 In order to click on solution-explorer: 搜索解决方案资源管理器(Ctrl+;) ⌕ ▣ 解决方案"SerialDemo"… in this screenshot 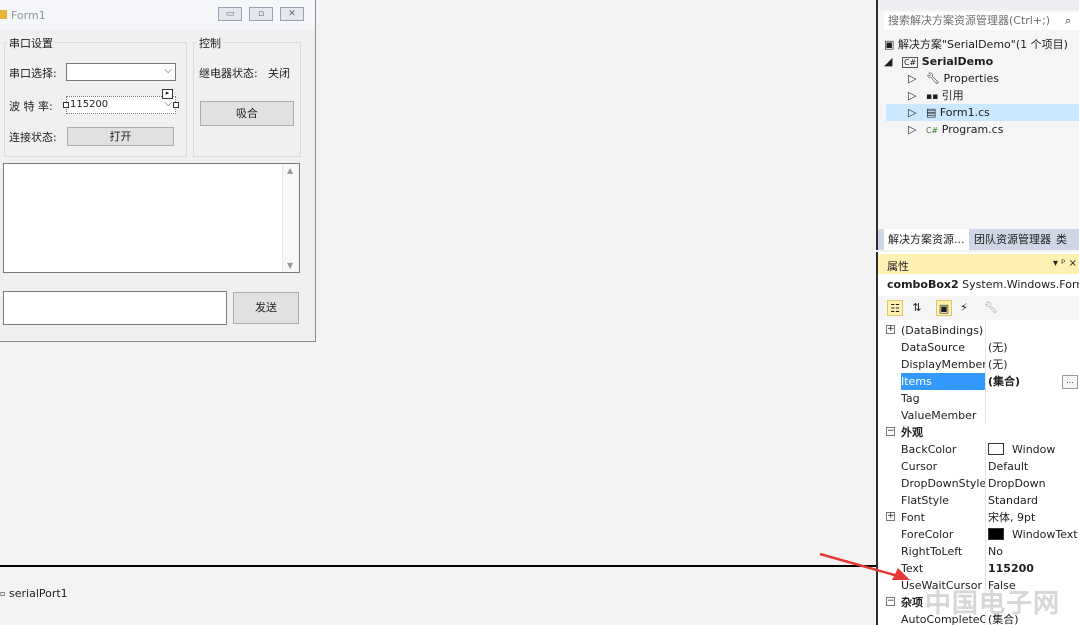, I will do `click(977, 133)`.